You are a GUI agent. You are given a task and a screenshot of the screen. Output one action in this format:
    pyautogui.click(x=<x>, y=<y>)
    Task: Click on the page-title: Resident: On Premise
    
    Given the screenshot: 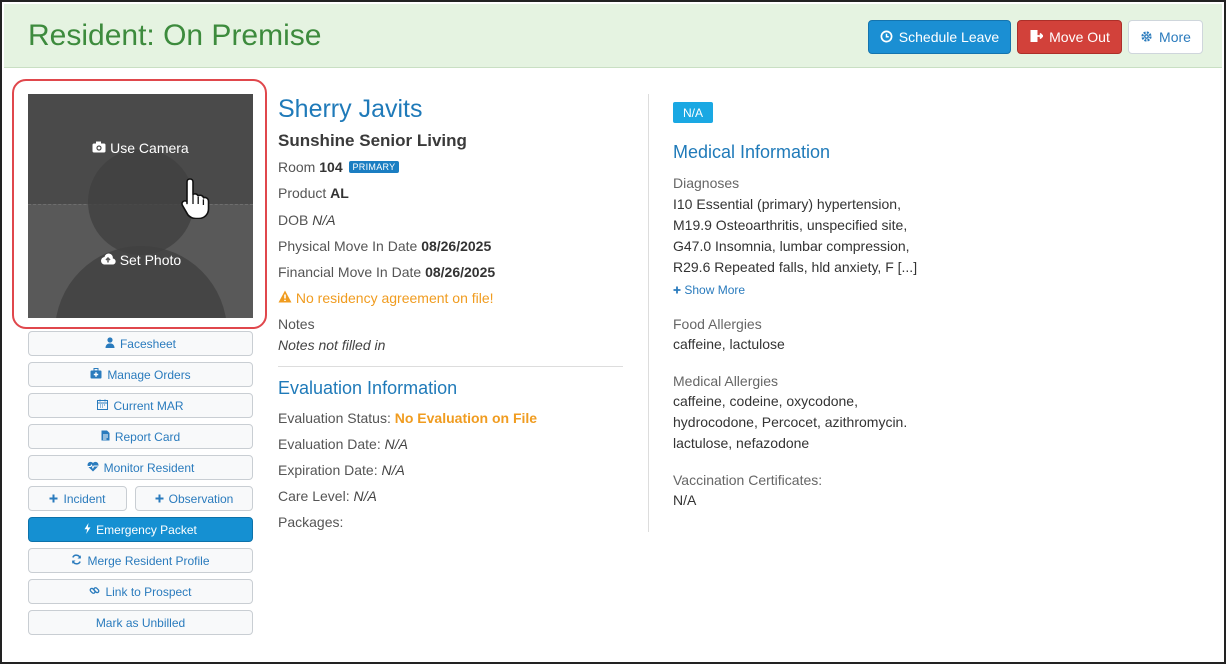 What is the action you would take?
    pyautogui.click(x=175, y=35)
    